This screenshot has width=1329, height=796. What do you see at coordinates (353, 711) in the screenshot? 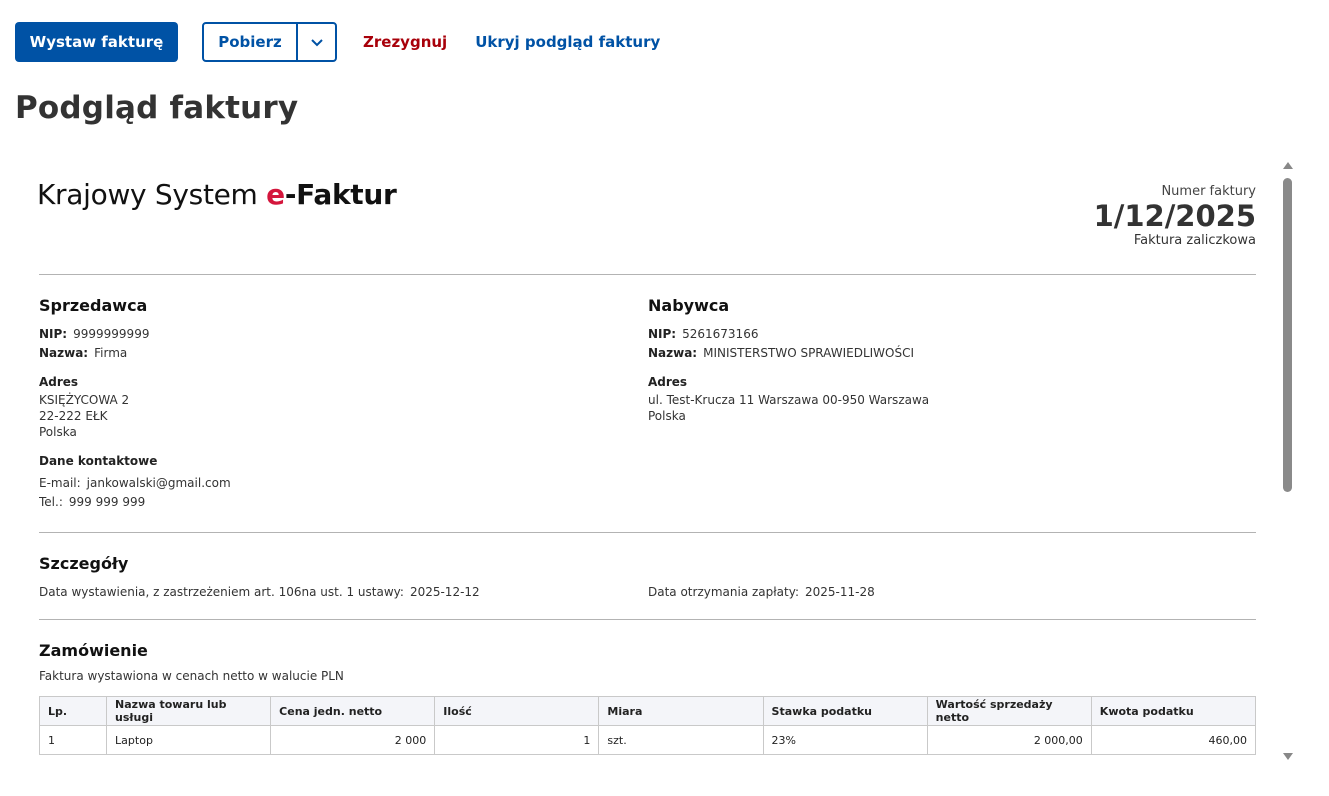
I see `column-header: Cena jedn. netto` at bounding box center [353, 711].